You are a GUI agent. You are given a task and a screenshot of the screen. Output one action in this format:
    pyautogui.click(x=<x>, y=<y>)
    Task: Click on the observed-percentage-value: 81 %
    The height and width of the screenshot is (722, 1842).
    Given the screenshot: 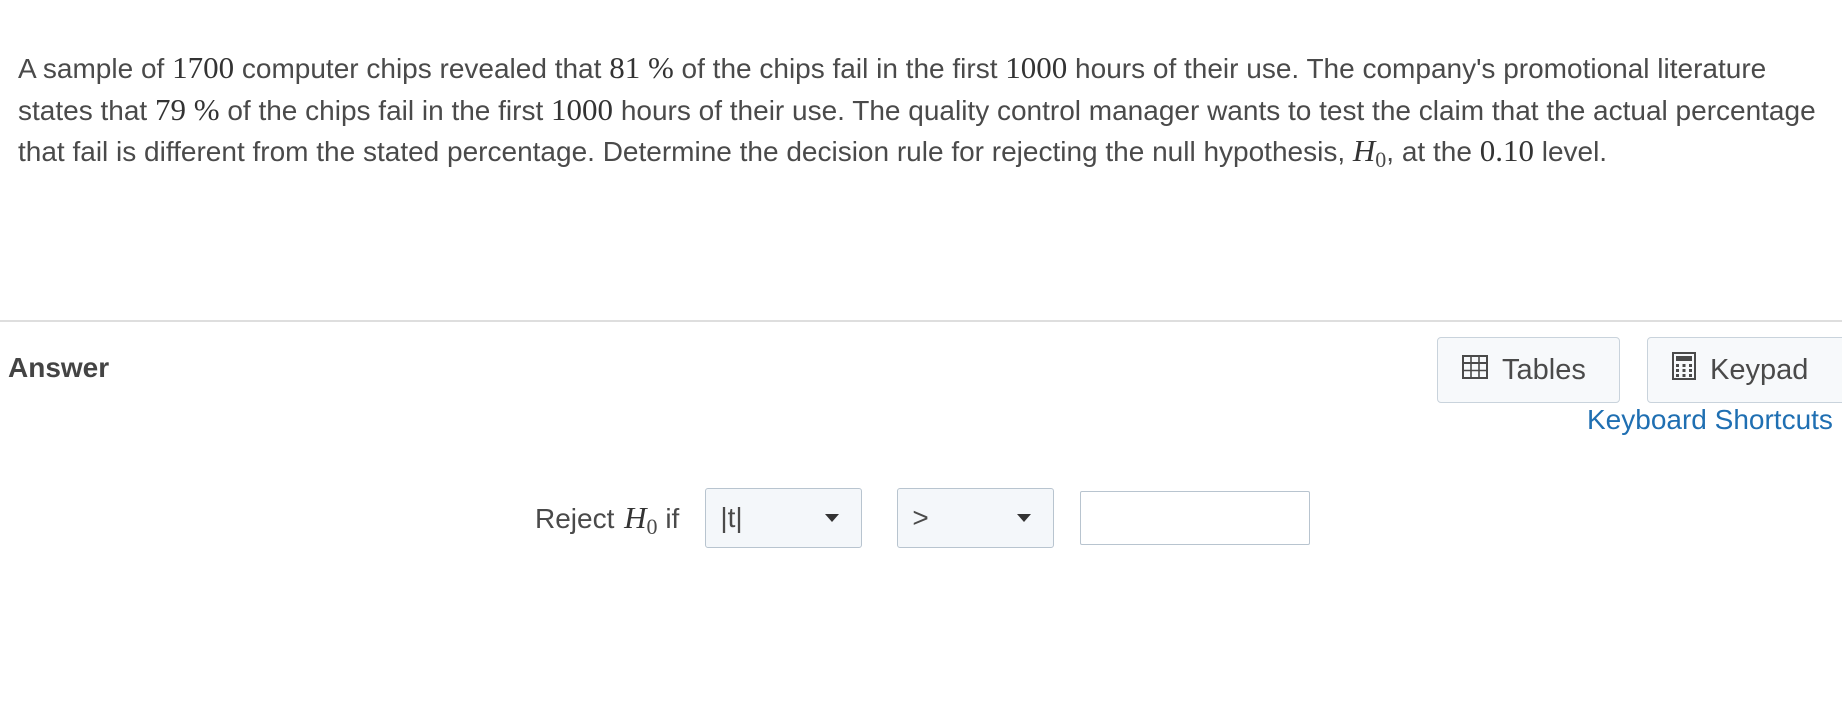 What is the action you would take?
    pyautogui.click(x=641, y=67)
    